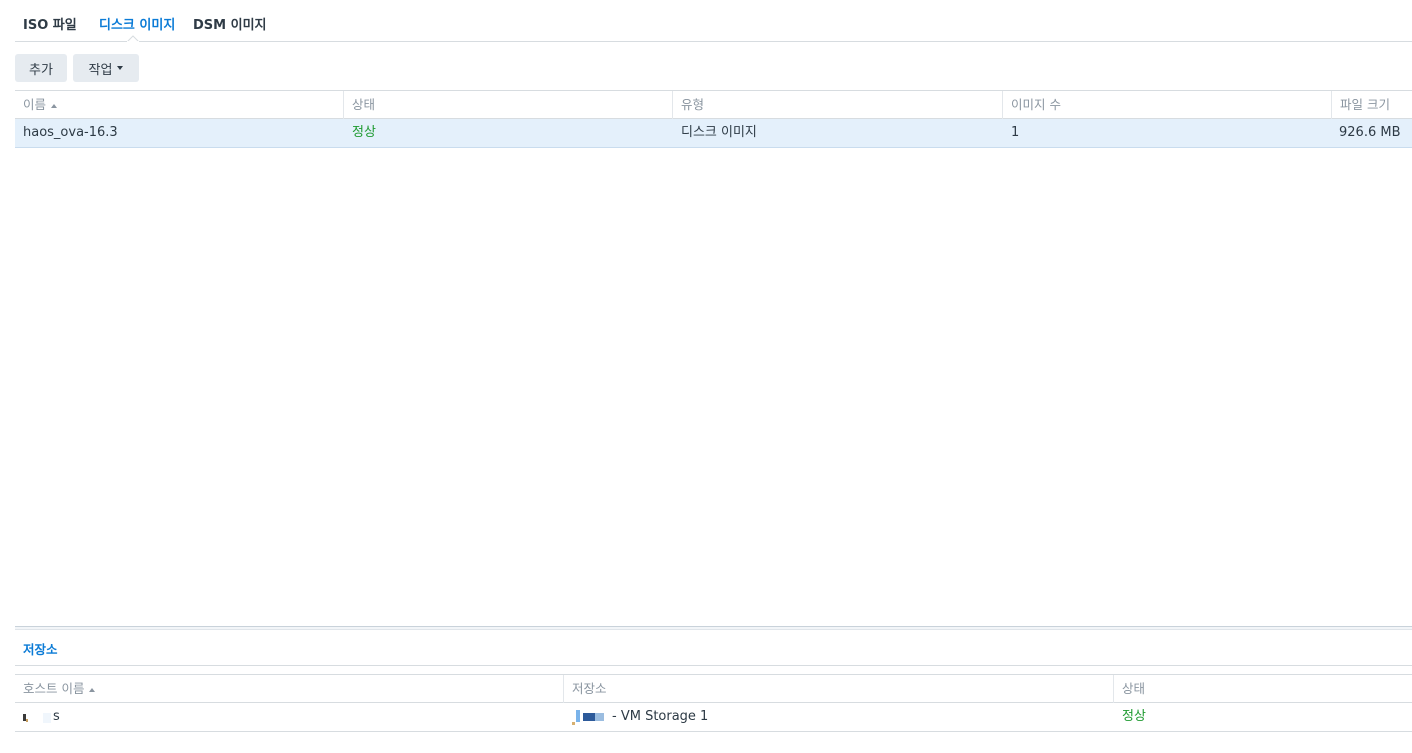  I want to click on table-row: haos_ova-16.3 정상 디스크 이미지 1 926.6 MB, so click(713, 133).